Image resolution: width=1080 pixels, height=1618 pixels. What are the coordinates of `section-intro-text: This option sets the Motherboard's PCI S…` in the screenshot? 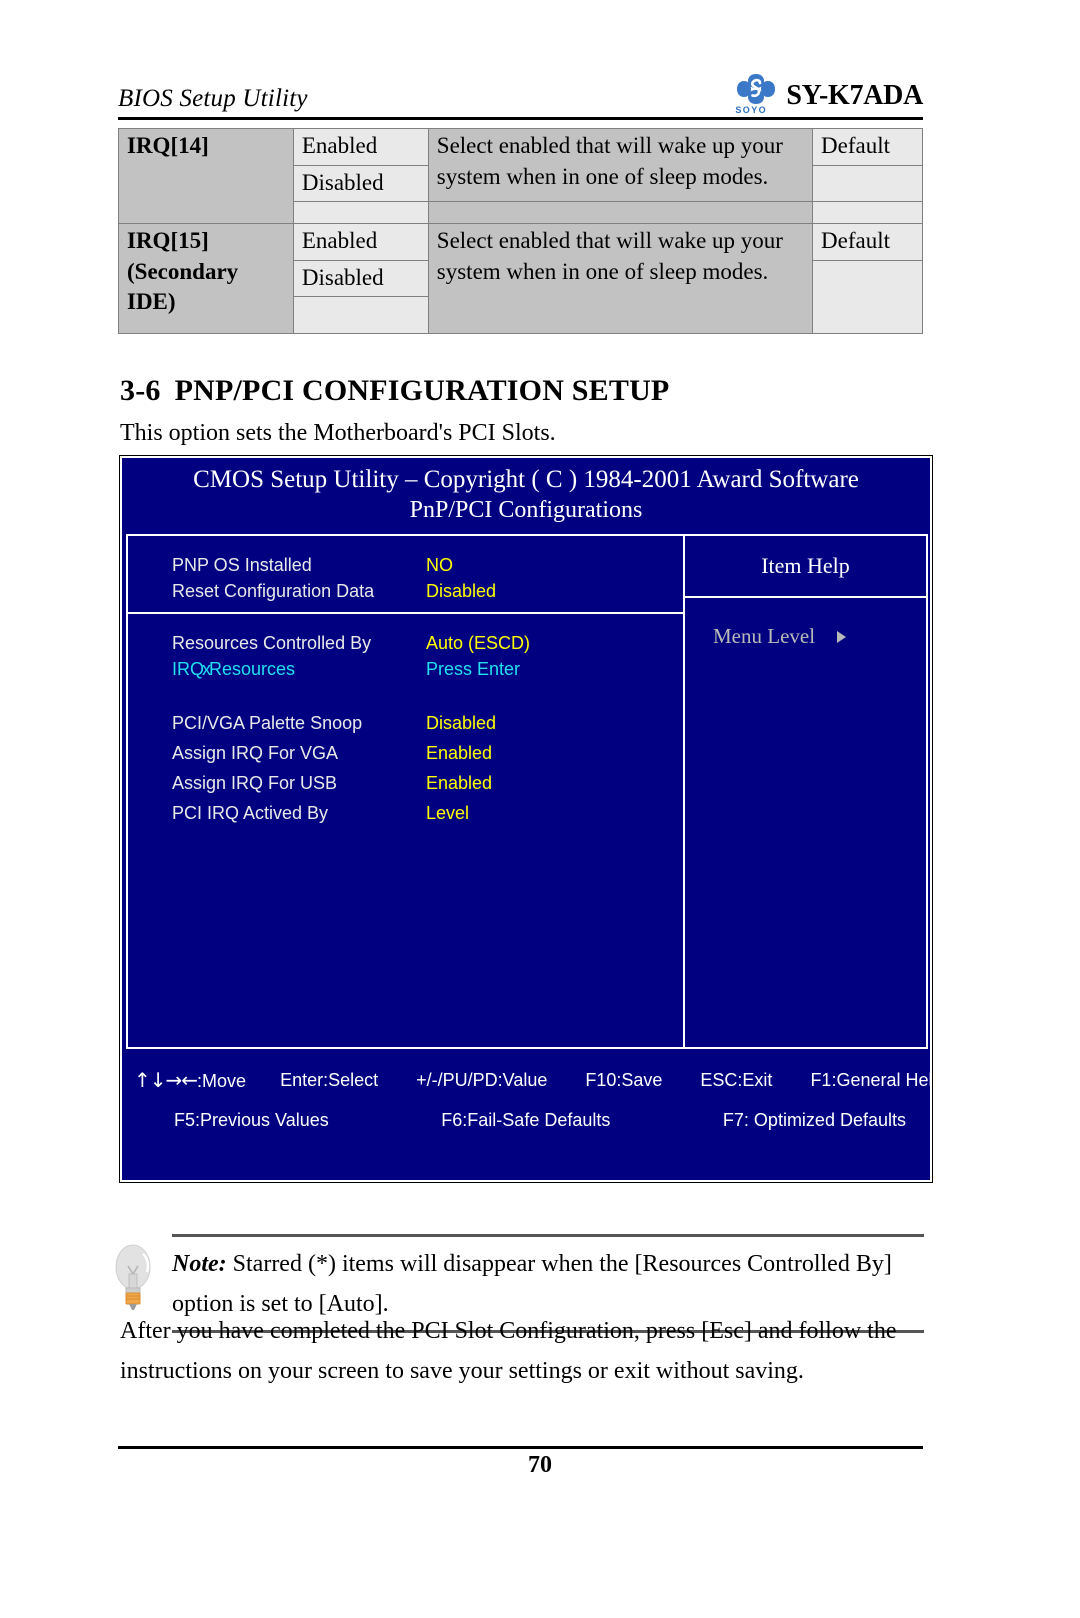 It's located at (338, 433).